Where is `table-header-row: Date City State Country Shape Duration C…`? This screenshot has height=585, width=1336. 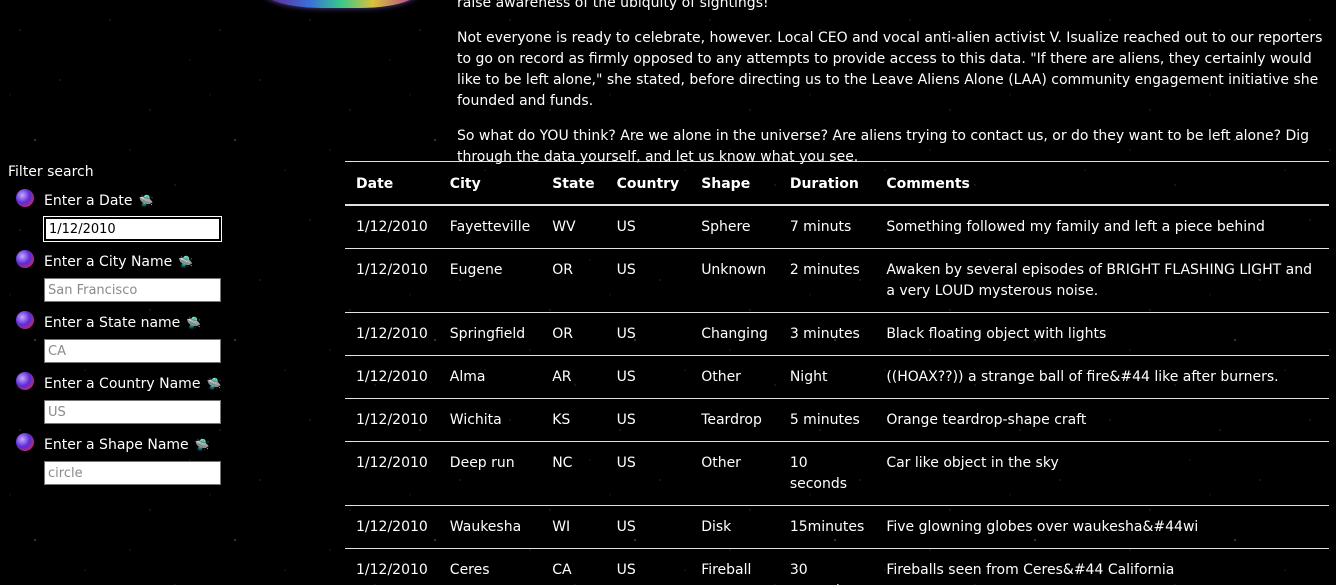 table-header-row: Date City State Country Shape Duration C… is located at coordinates (837, 183).